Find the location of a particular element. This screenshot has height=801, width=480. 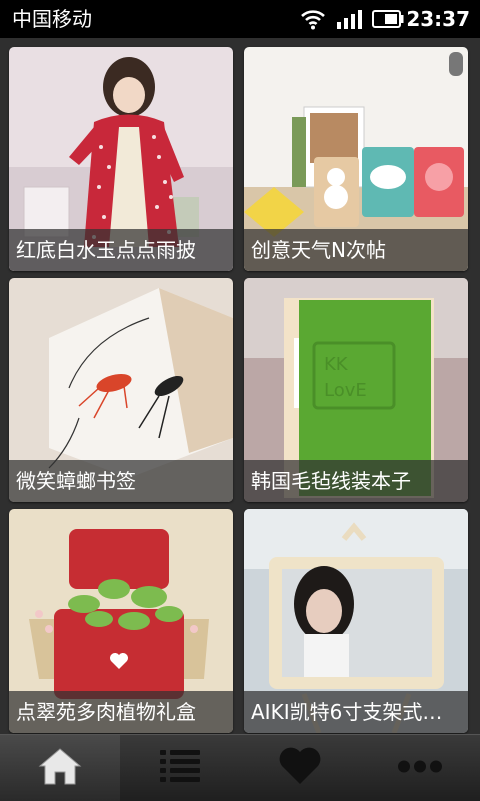

tab-favorites is located at coordinates (300, 768).